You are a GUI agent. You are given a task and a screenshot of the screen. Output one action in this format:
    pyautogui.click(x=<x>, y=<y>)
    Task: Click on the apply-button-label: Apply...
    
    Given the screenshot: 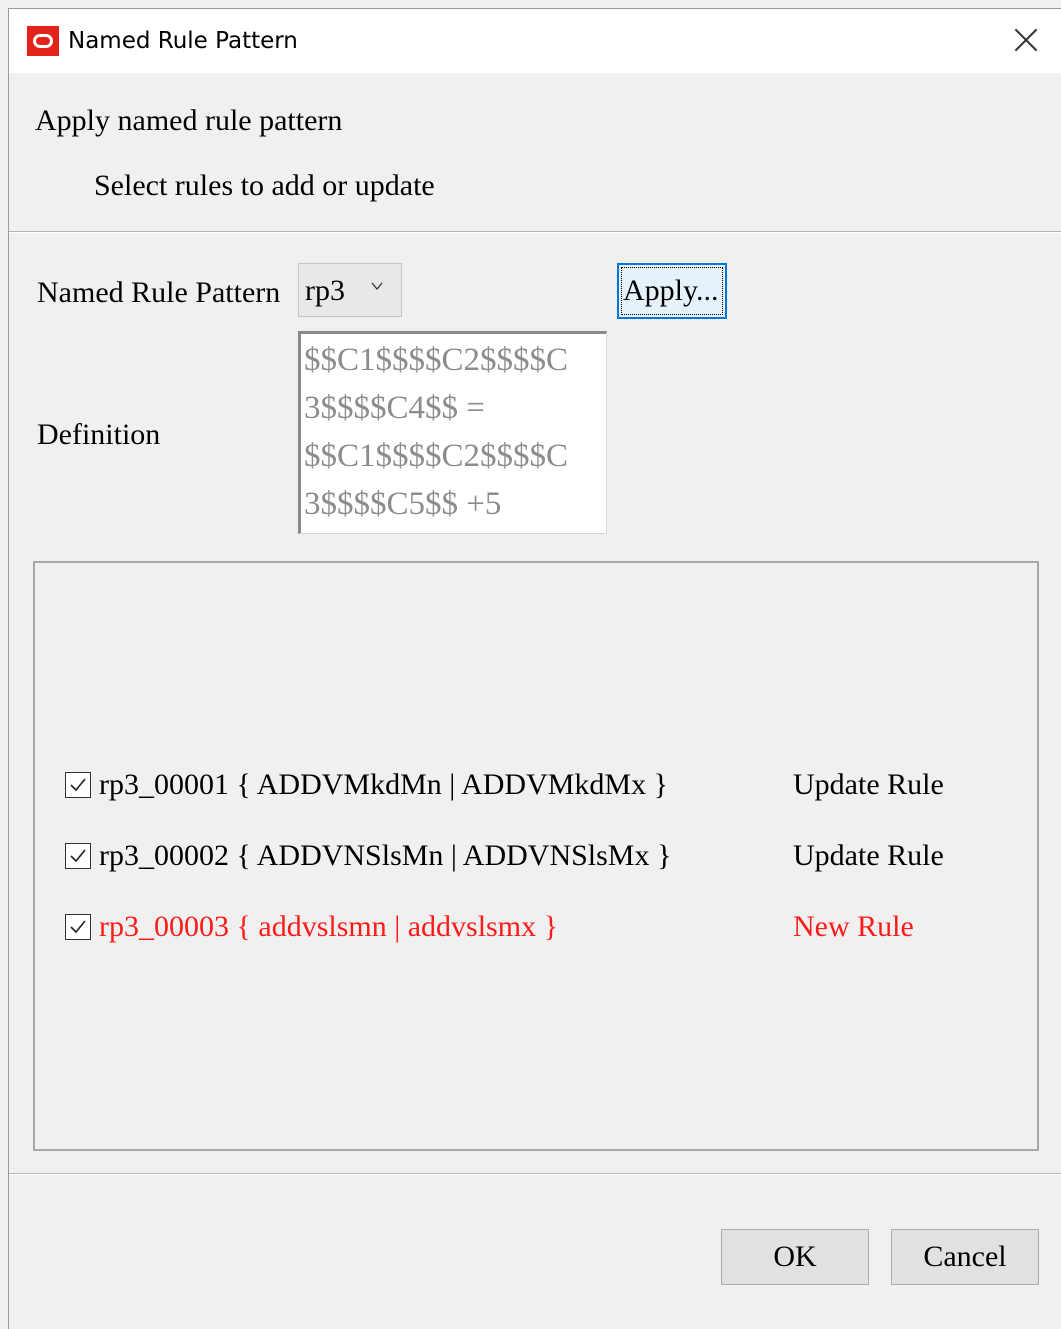 What is the action you would take?
    pyautogui.click(x=671, y=290)
    